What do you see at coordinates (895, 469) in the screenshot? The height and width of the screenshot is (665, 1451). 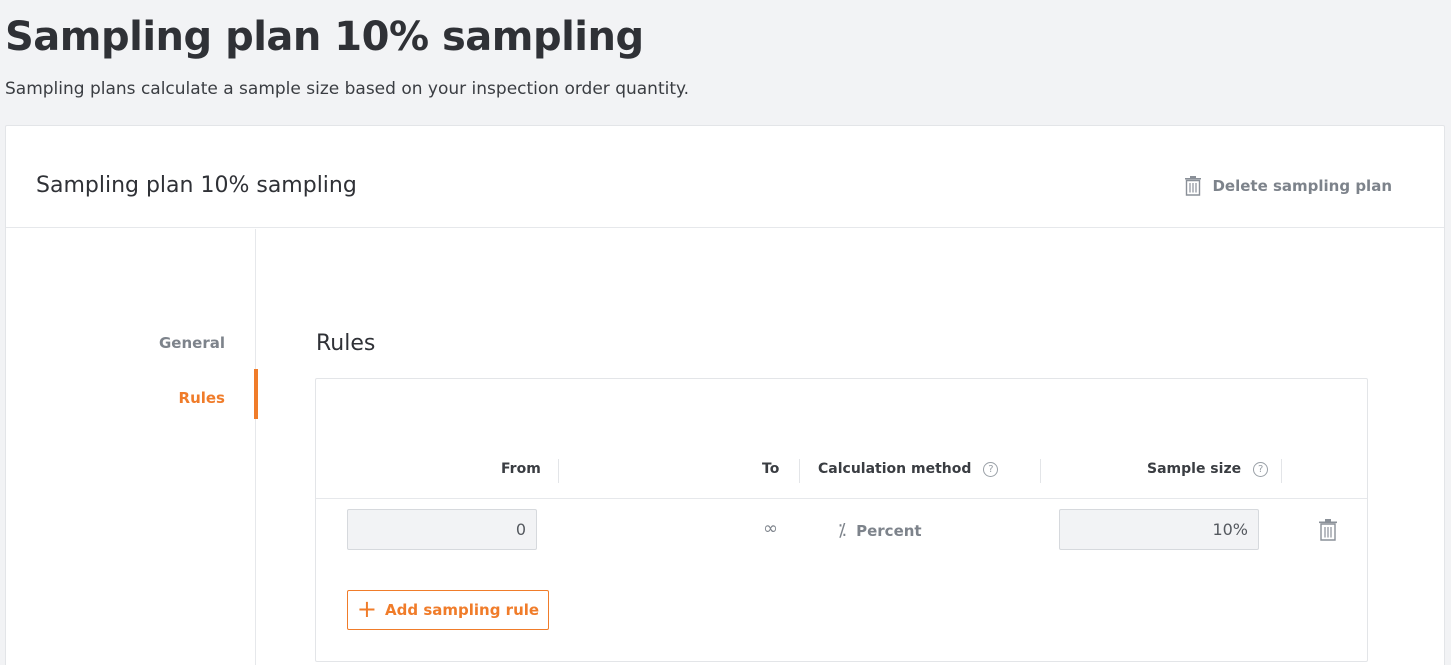 I see `column-method-label: Calculation method` at bounding box center [895, 469].